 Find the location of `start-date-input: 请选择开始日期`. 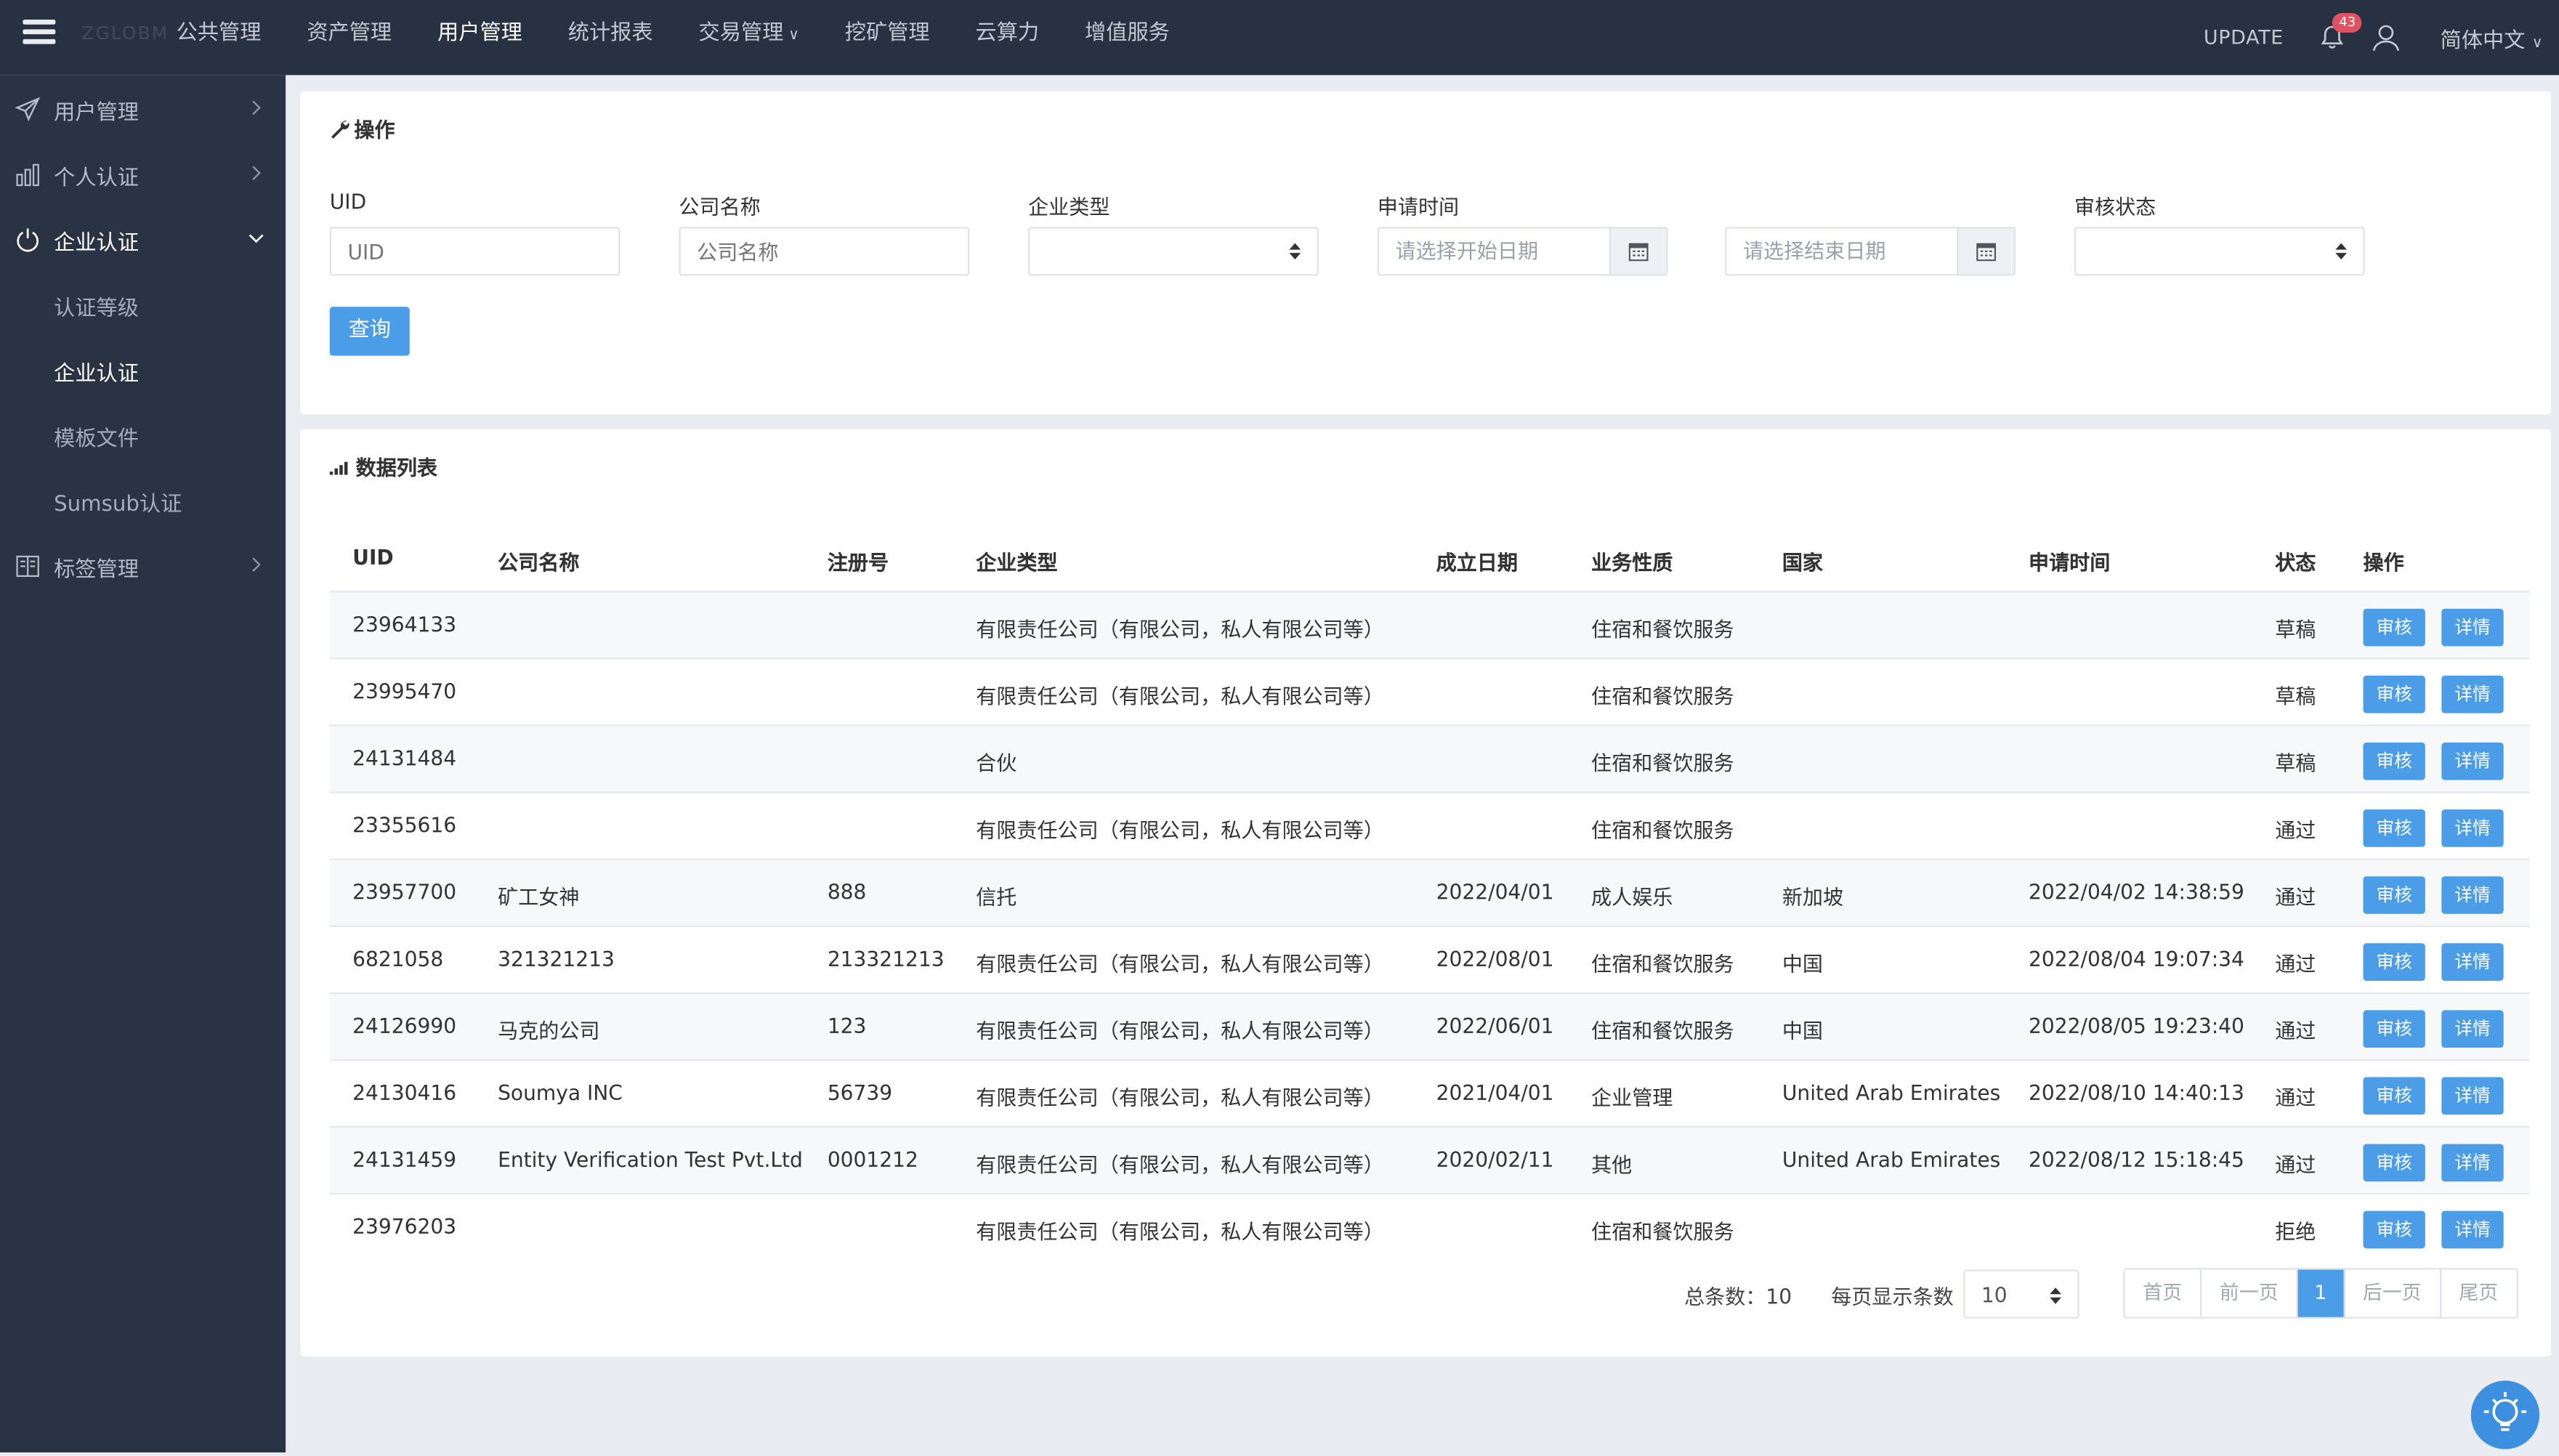

start-date-input: 请选择开始日期 is located at coordinates (1522, 251).